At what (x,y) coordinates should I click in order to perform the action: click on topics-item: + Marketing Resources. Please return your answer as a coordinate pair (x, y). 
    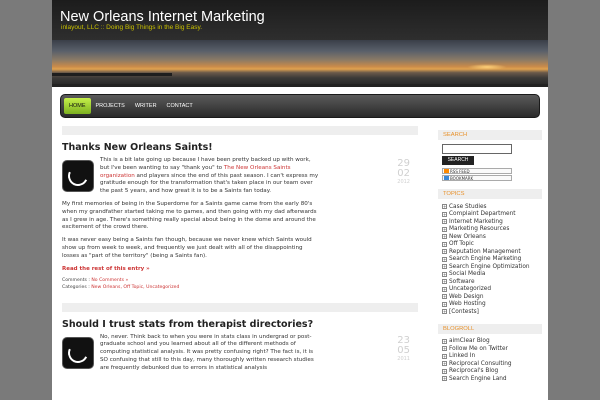
    Looking at the image, I should click on (492, 230).